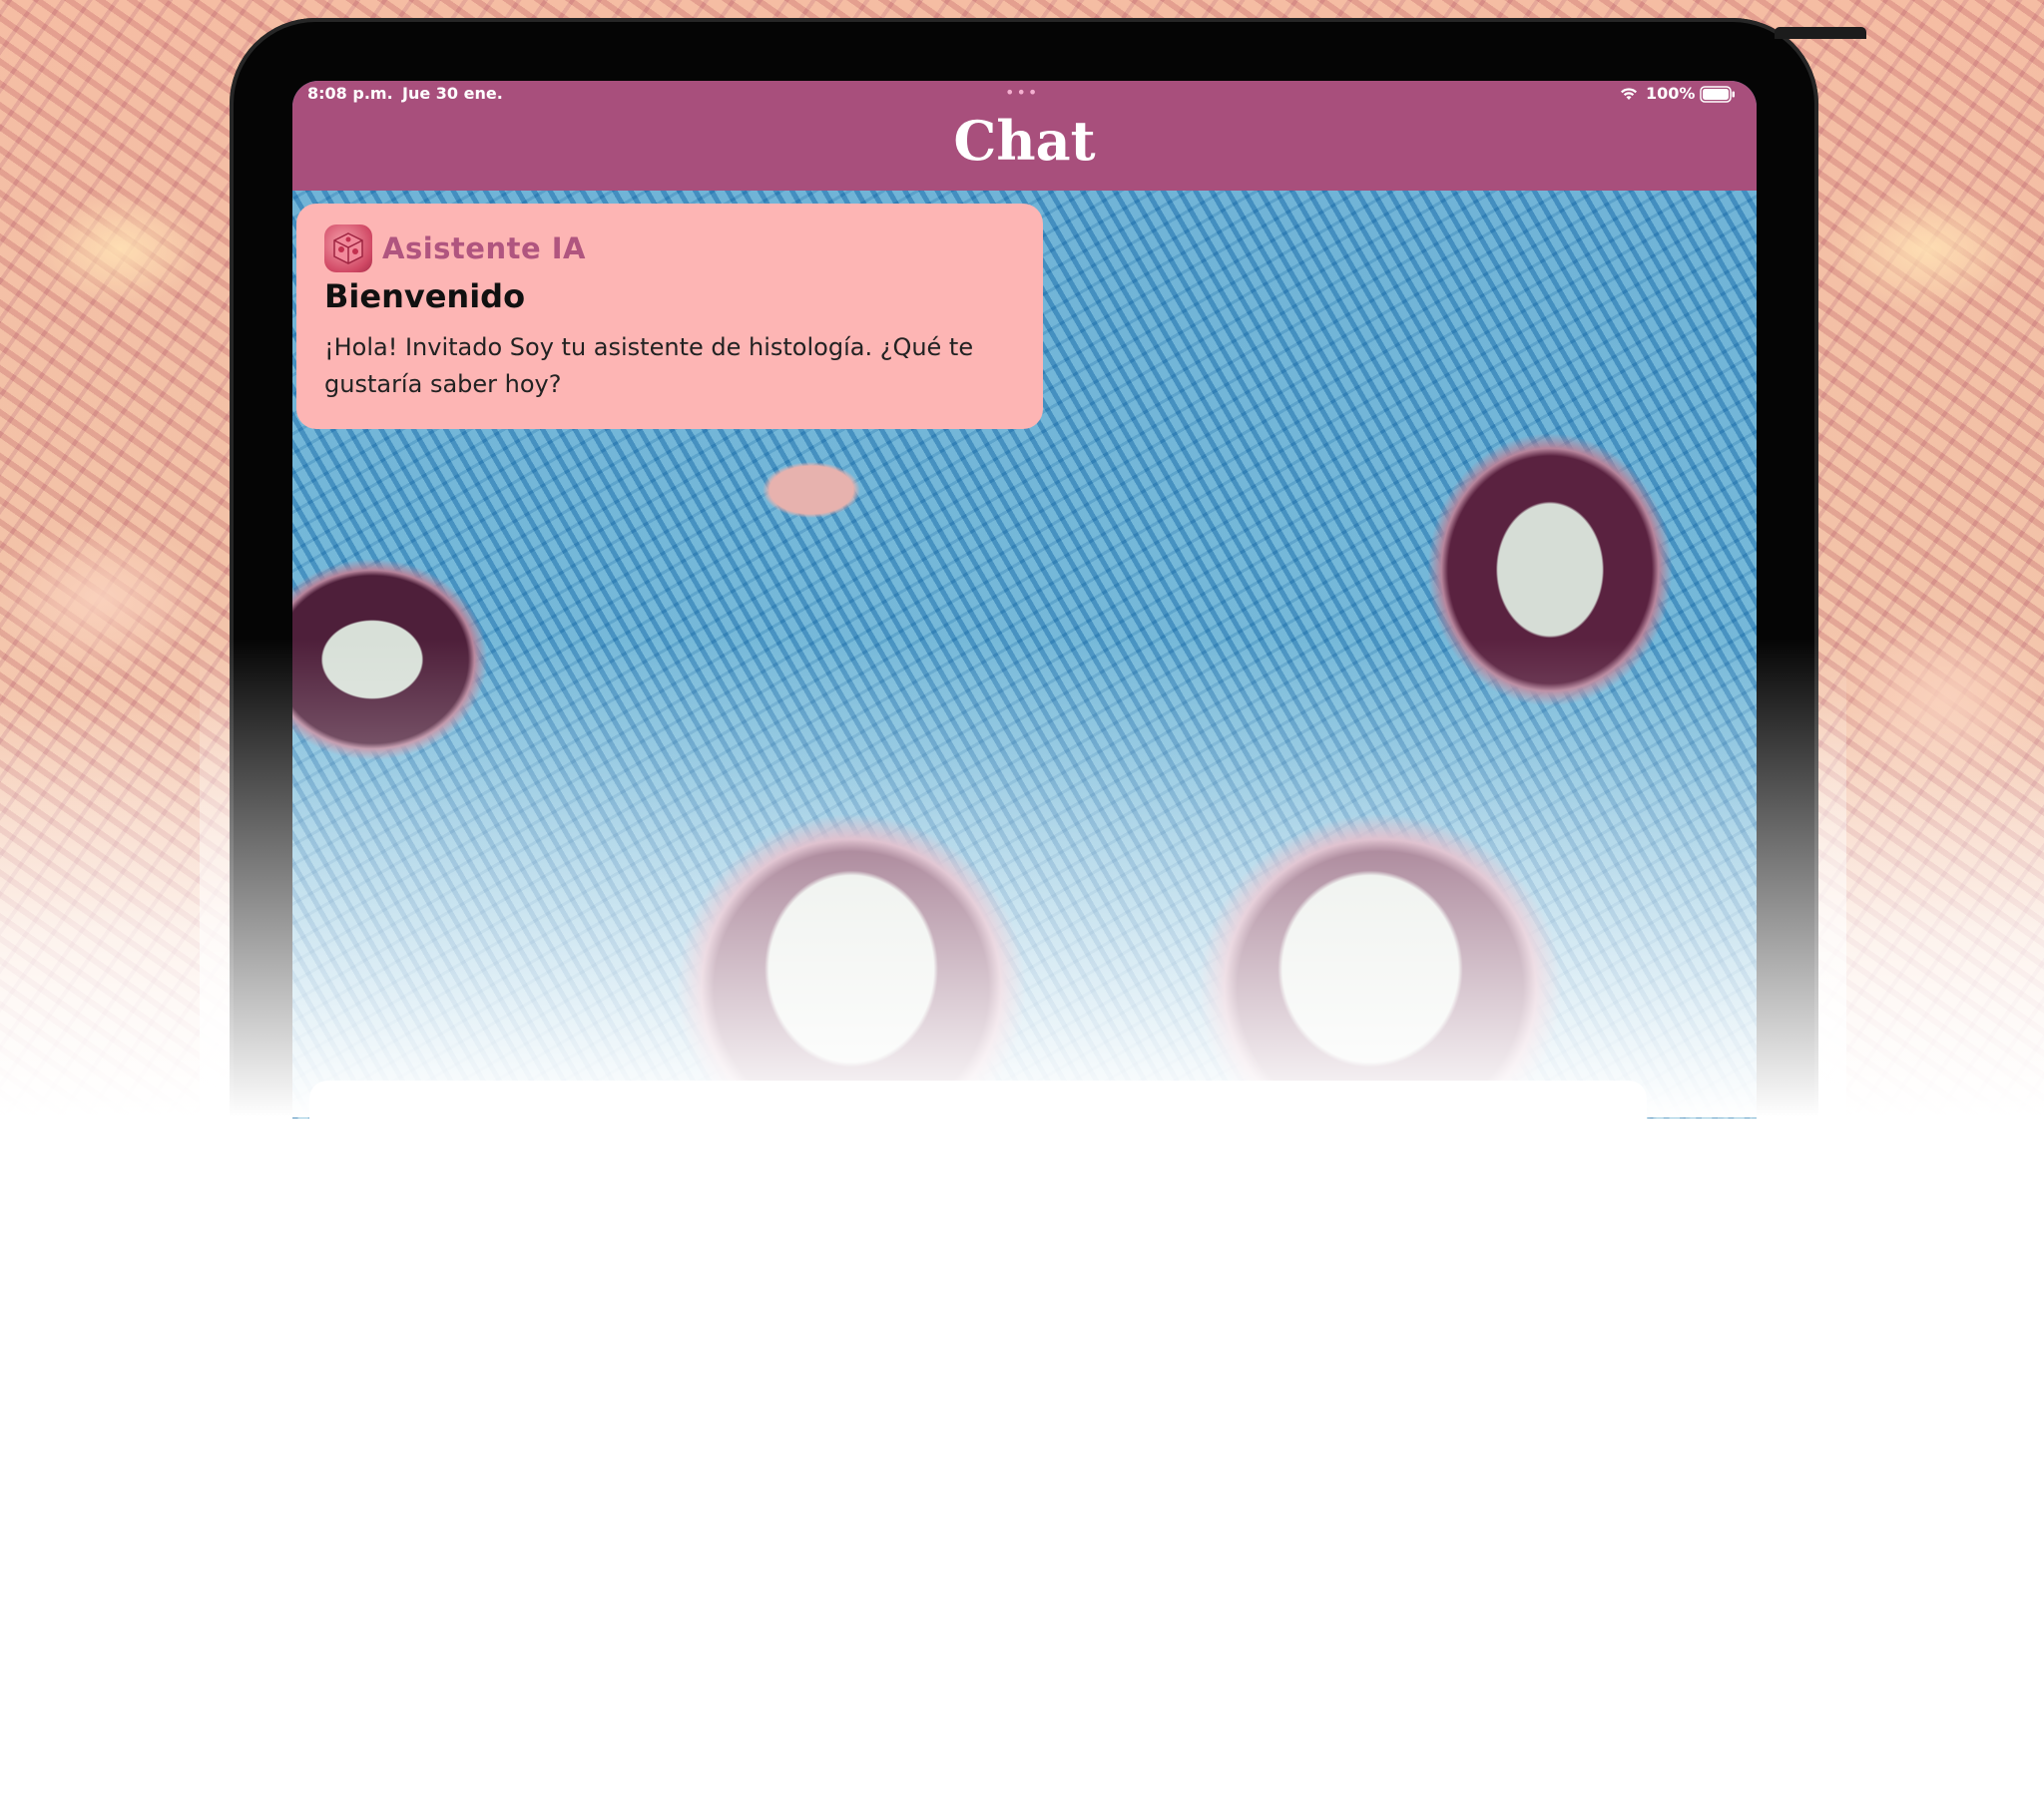 The image size is (2044, 1796). I want to click on message-header: Asistente IA, so click(669, 248).